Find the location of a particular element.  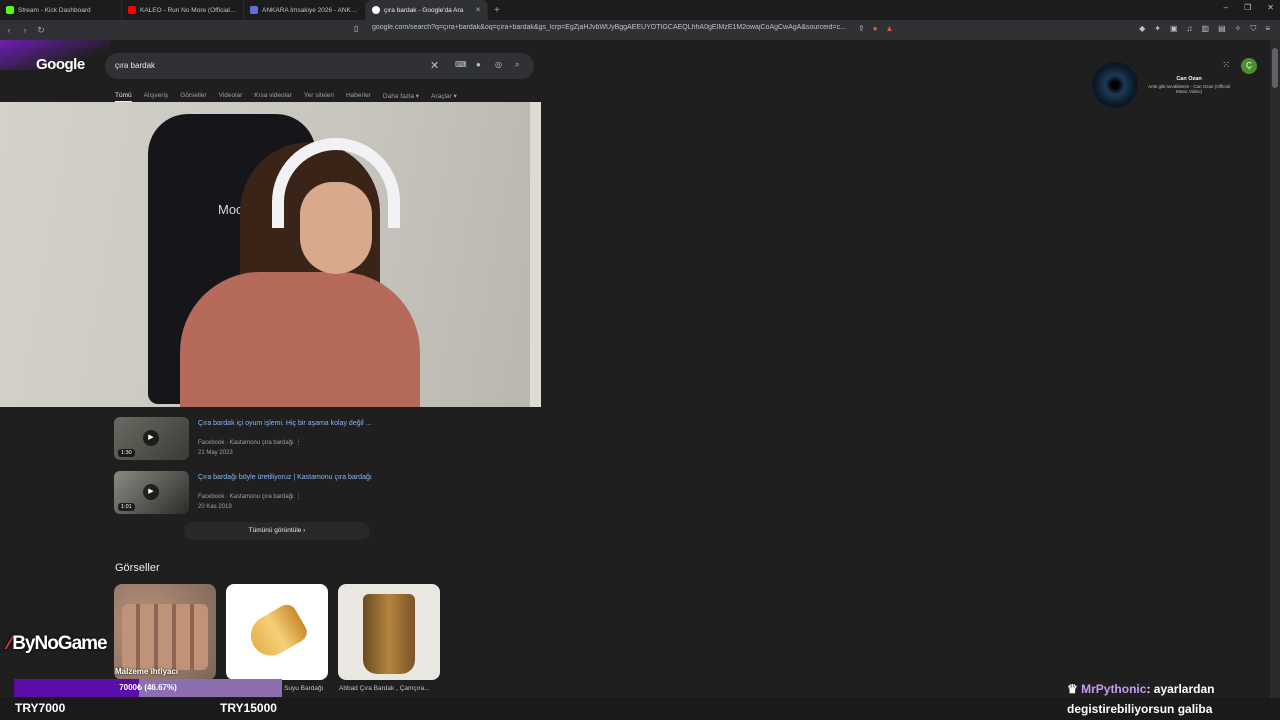

chat-text: : ayarlardan is located at coordinates (1180, 689).